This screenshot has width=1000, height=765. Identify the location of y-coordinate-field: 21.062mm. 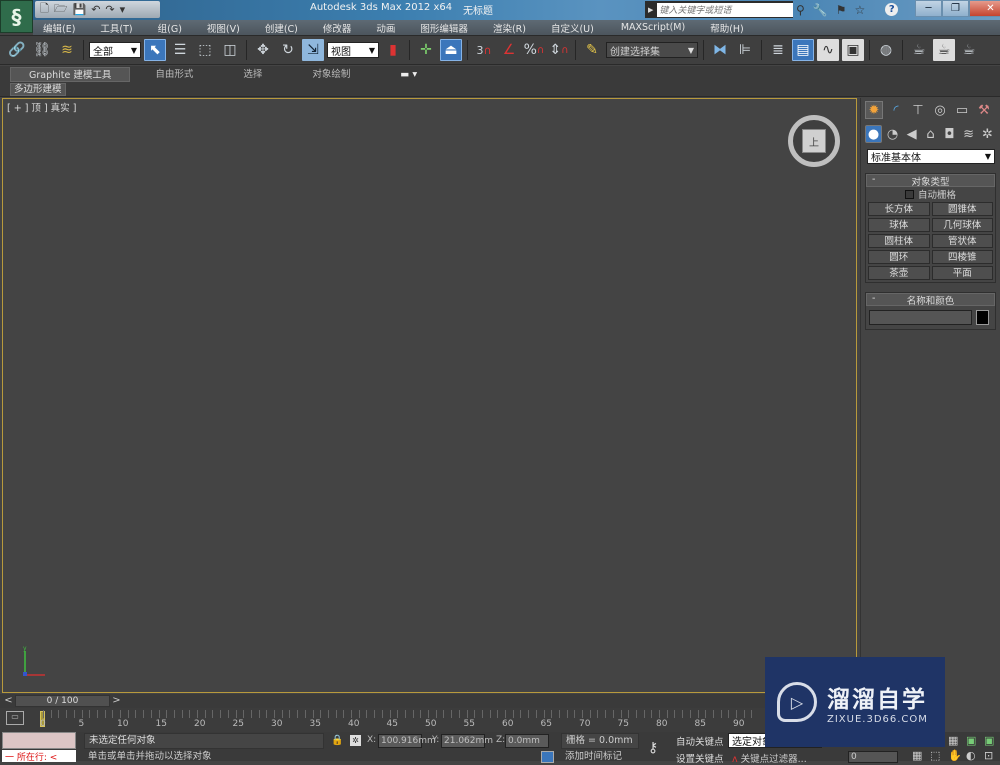
(467, 741).